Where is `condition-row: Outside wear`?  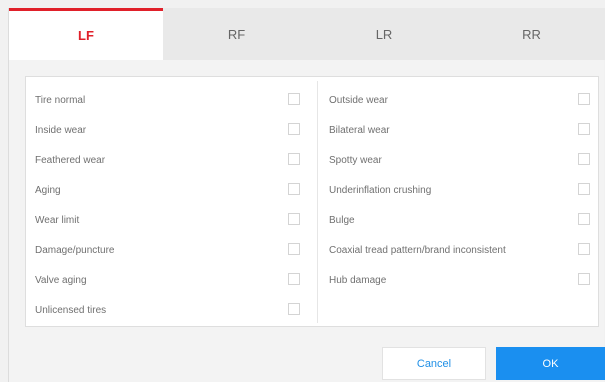
condition-row: Outside wear is located at coordinates (458, 100).